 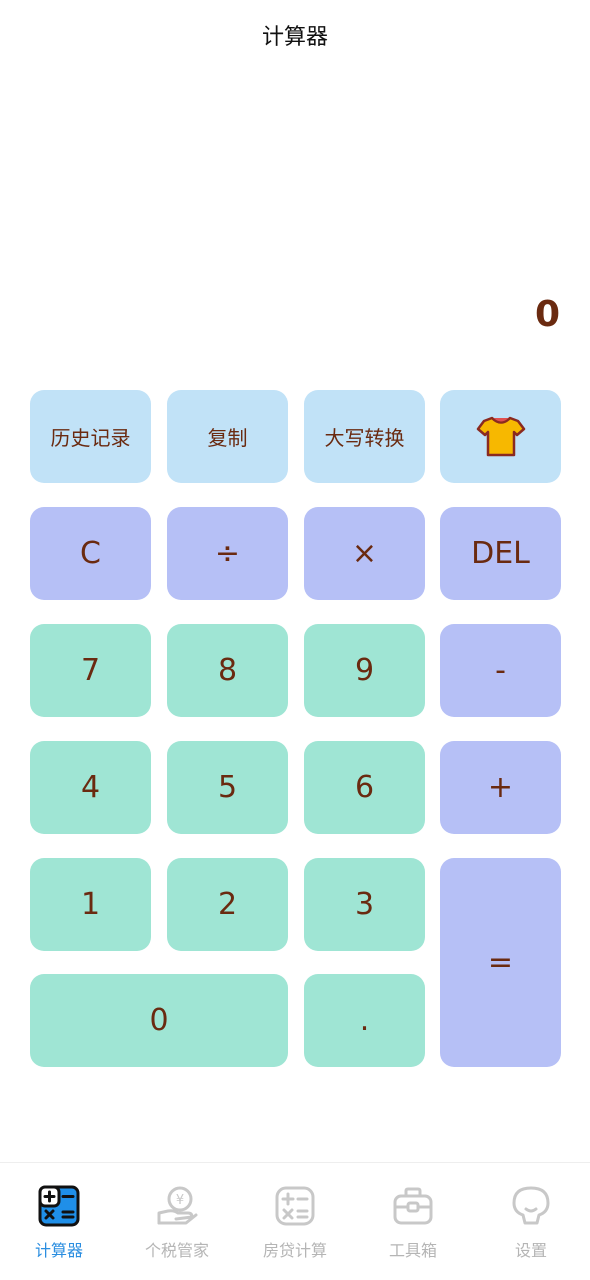 I want to click on minus-button: -, so click(x=500, y=670).